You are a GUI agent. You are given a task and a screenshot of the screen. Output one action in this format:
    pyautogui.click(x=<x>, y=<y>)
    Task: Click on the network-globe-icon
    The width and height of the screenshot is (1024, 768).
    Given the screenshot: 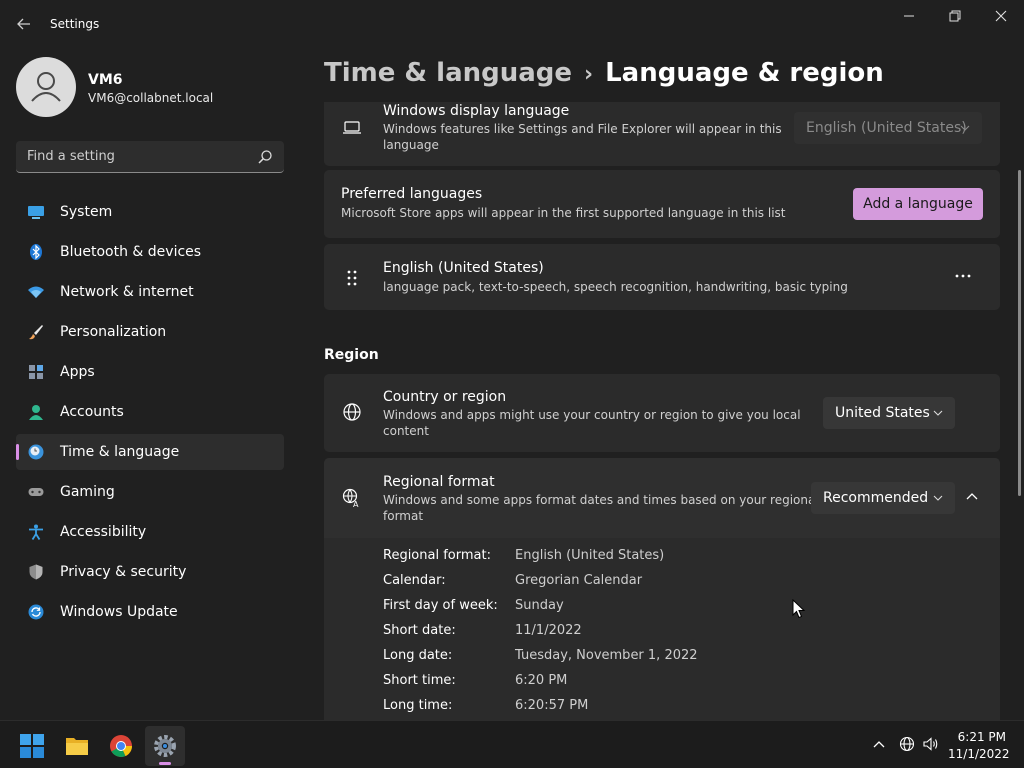 What is the action you would take?
    pyautogui.click(x=907, y=744)
    